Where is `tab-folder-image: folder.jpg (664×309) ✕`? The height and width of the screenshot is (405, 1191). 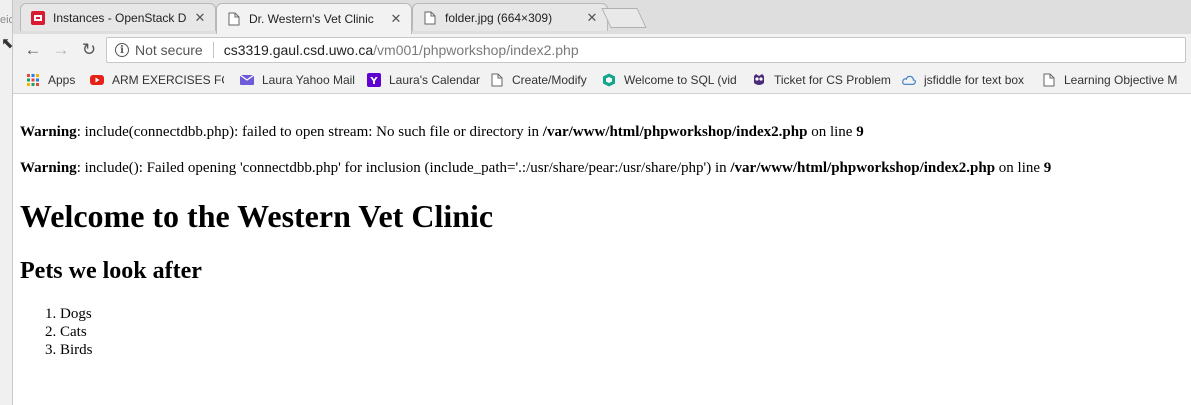
tab-folder-image: folder.jpg (664×309) ✕ is located at coordinates (510, 17).